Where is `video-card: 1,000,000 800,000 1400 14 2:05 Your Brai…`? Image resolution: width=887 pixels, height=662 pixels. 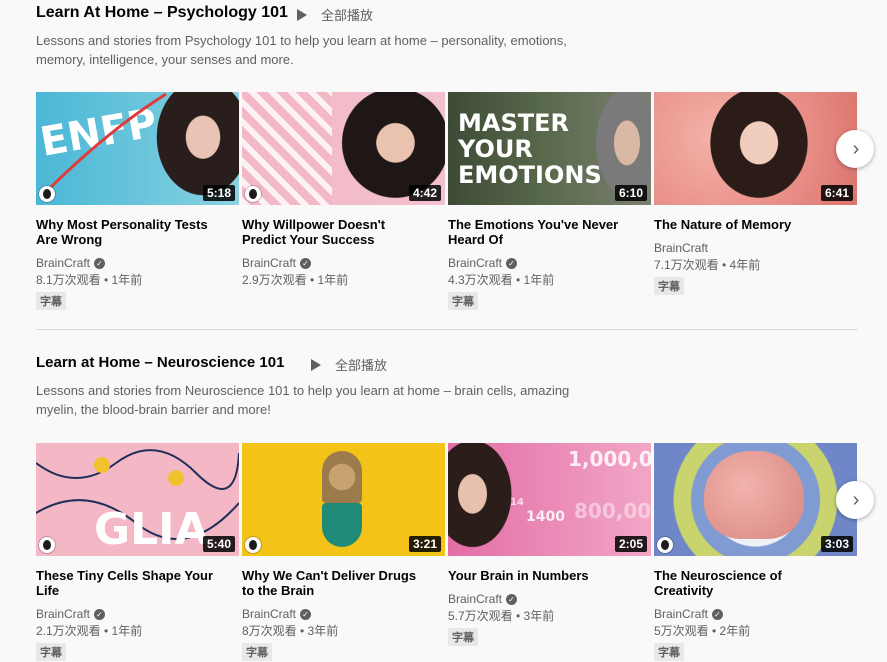 video-card: 1,000,000 800,000 1400 14 2:05 Your Brai… is located at coordinates (549, 544).